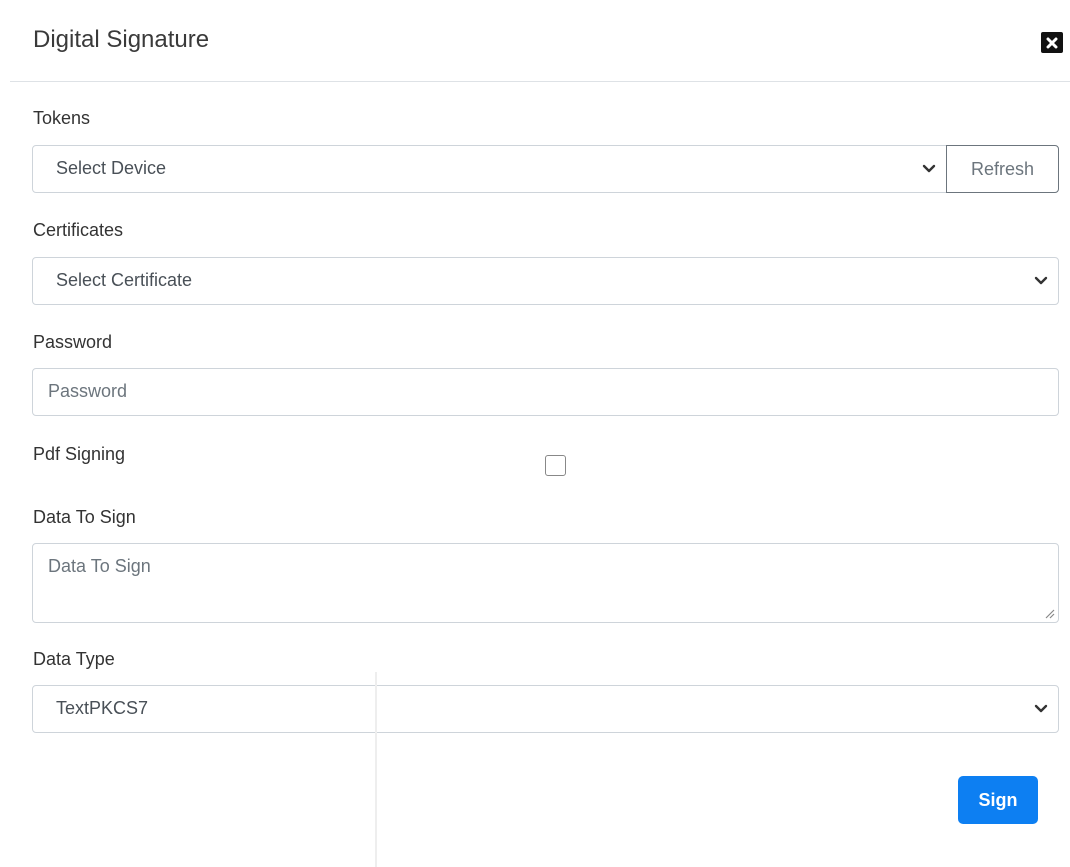  What do you see at coordinates (540, 41) in the screenshot?
I see `dialog-header: Digital Signature` at bounding box center [540, 41].